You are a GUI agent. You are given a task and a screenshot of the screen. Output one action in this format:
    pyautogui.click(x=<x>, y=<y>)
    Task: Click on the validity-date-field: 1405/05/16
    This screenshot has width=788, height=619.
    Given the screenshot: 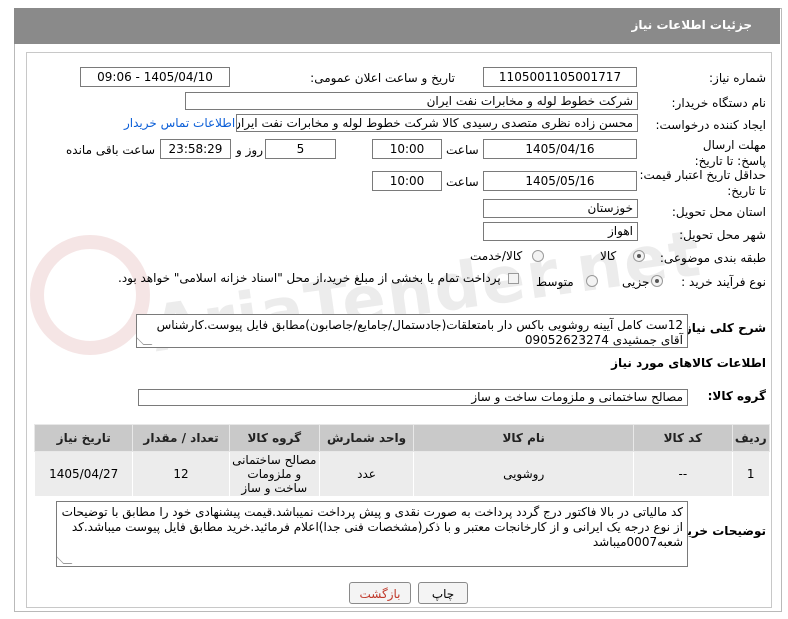 What is the action you would take?
    pyautogui.click(x=560, y=181)
    